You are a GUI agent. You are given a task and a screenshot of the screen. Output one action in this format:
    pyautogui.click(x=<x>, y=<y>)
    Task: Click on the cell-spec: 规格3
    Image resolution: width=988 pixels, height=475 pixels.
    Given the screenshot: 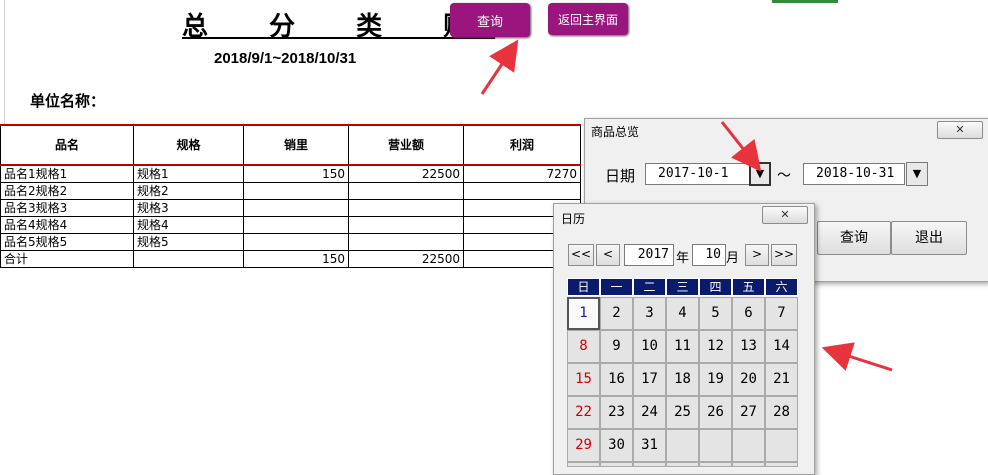 What is the action you would take?
    pyautogui.click(x=188, y=208)
    